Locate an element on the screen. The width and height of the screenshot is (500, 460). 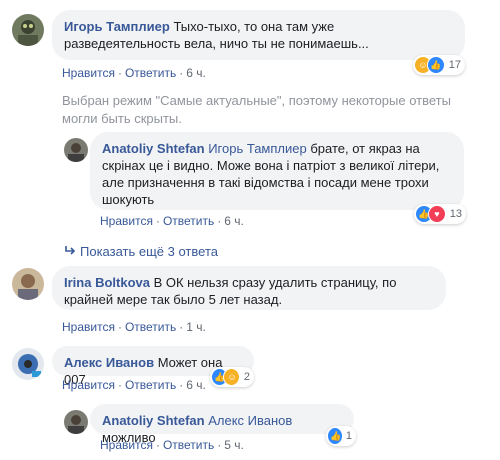
comment-author: Irina Boltkova is located at coordinates (107, 282).